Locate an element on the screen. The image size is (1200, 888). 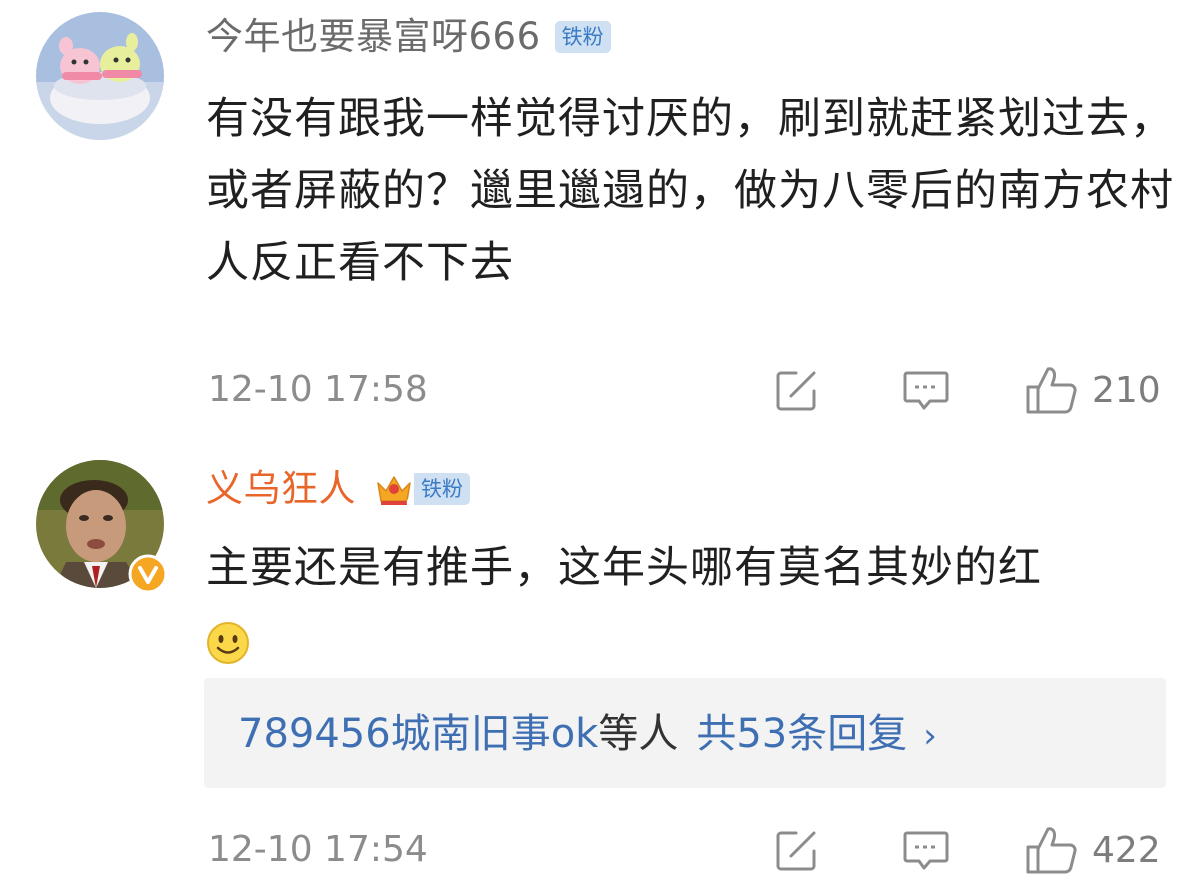
vip-level: 6 is located at coordinates (410, 502).